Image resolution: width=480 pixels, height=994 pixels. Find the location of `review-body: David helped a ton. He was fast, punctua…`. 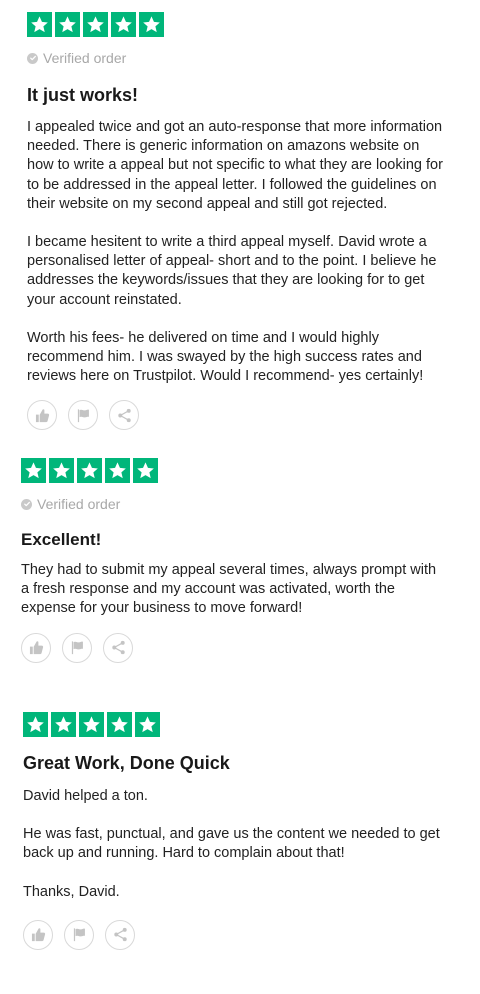

review-body: David helped a ton. He was fast, punctua… is located at coordinates (233, 844).